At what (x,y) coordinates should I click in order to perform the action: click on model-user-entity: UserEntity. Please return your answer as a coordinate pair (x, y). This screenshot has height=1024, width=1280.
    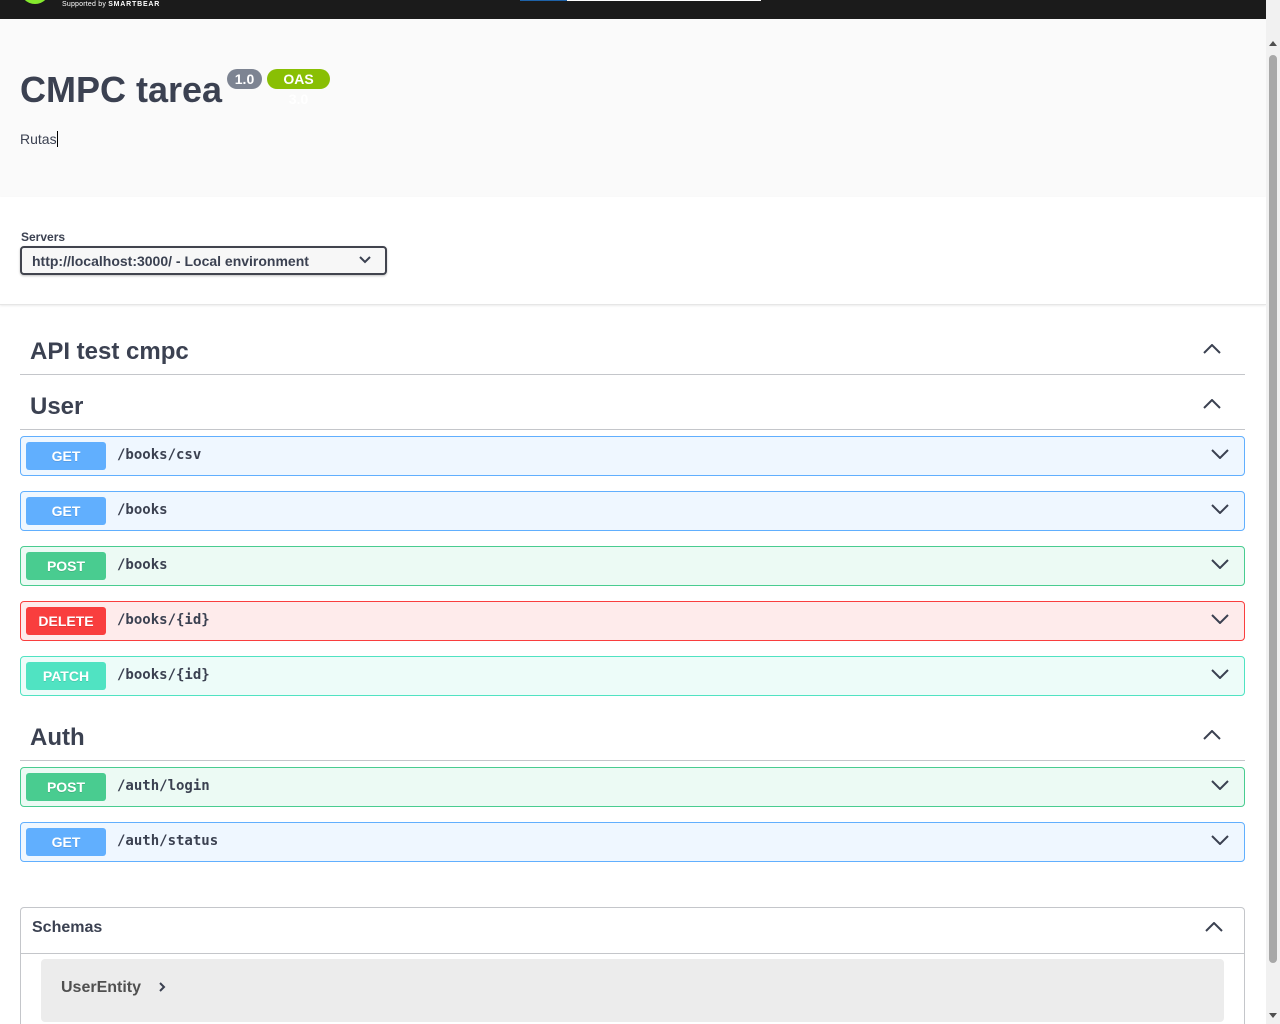
    Looking at the image, I should click on (632, 990).